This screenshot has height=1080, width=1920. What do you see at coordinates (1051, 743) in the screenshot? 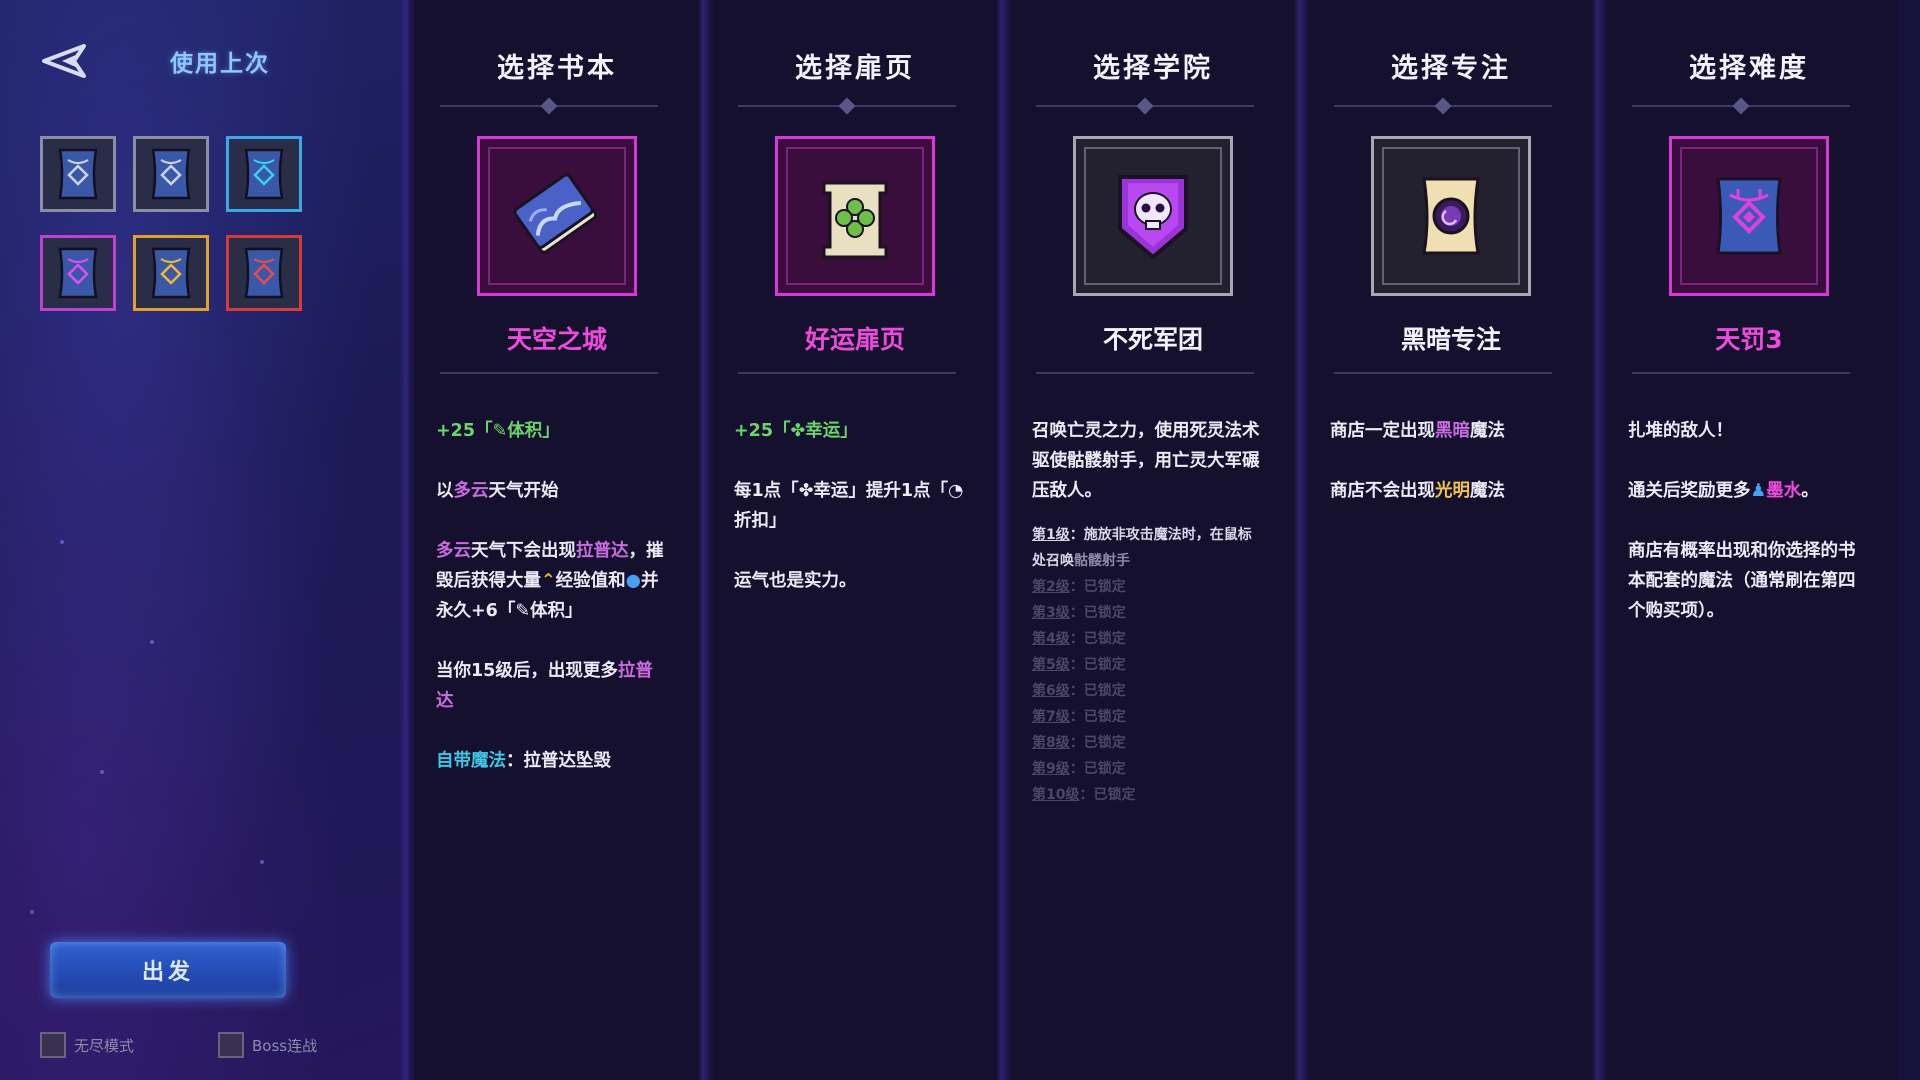
I see `level-label: 第8级` at bounding box center [1051, 743].